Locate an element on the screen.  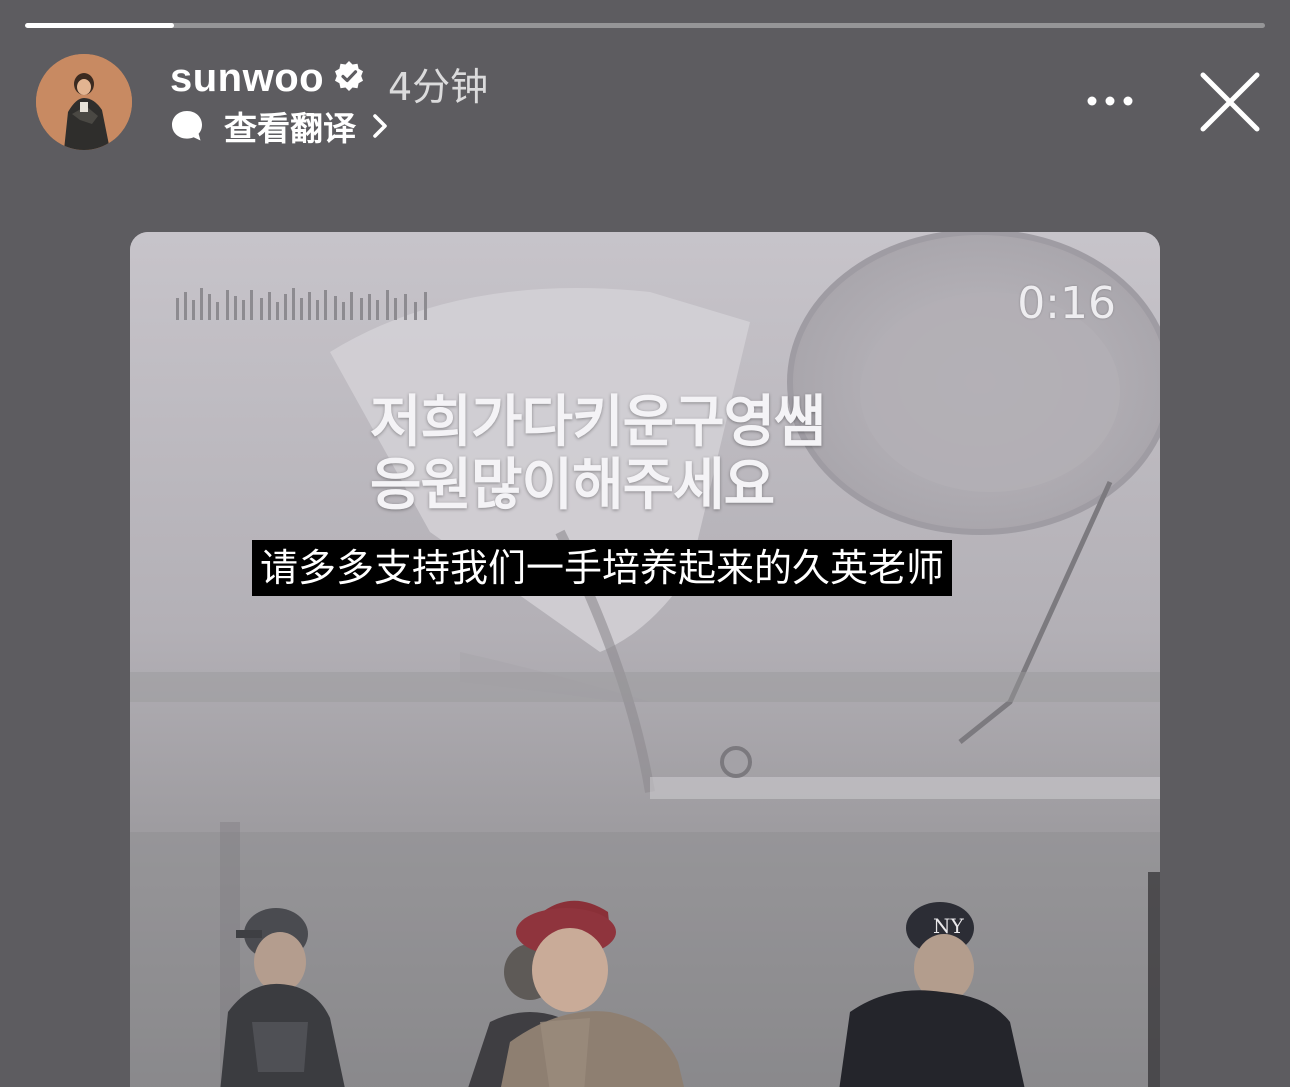
see-translation-link: 查看翻译 is located at coordinates (280, 126).